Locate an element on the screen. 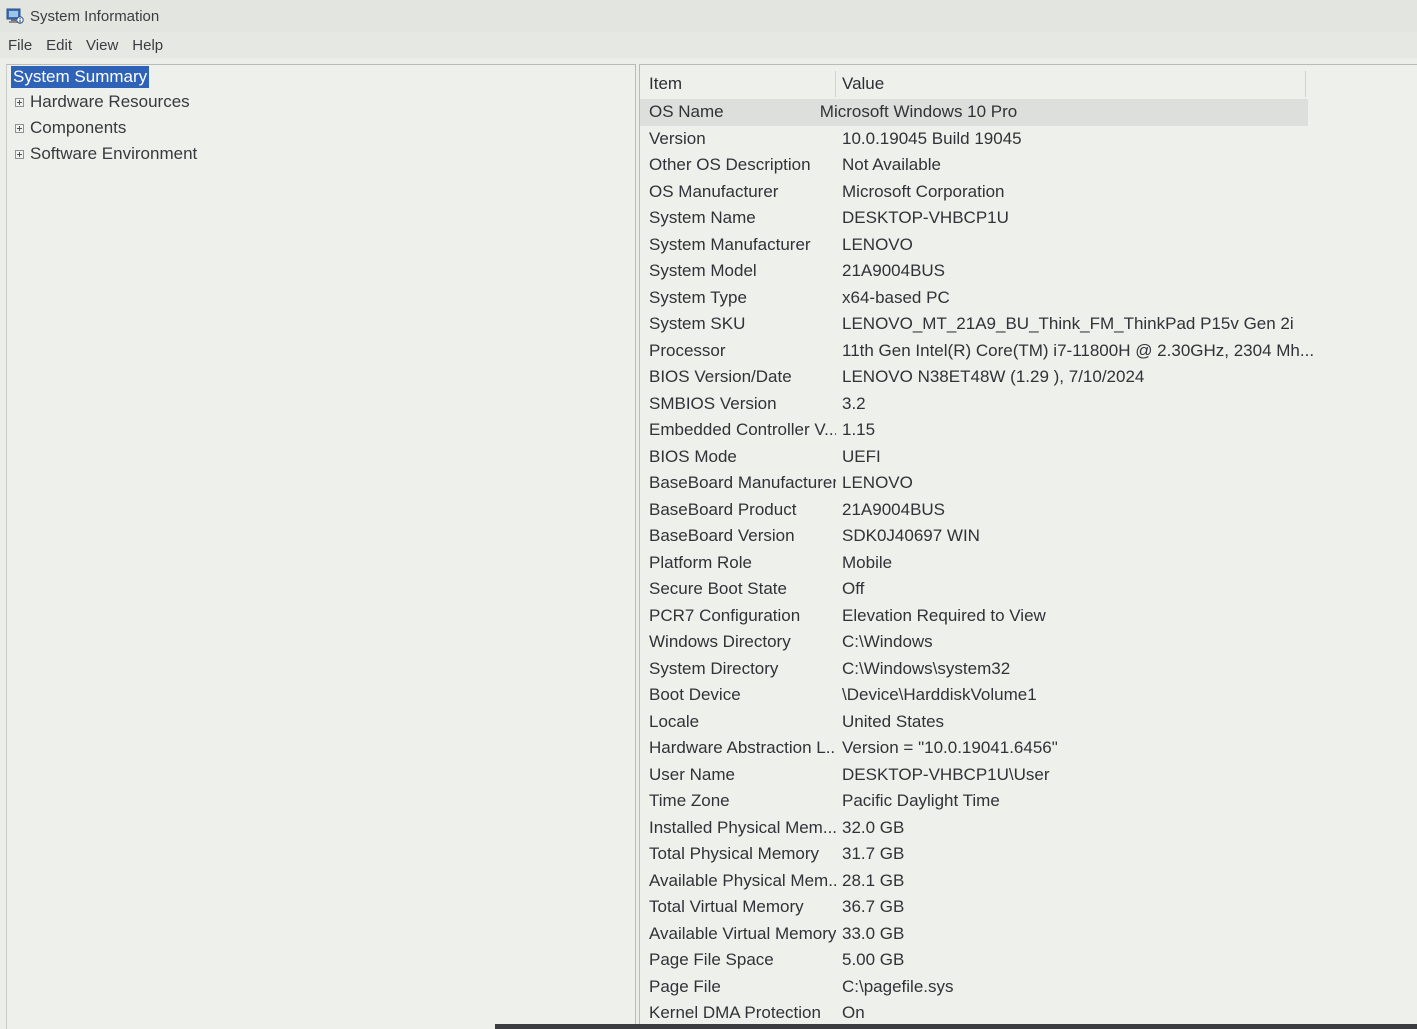 The height and width of the screenshot is (1029, 1417). table-row: Available Physical Mem... 28.1 GB is located at coordinates (1028, 881).